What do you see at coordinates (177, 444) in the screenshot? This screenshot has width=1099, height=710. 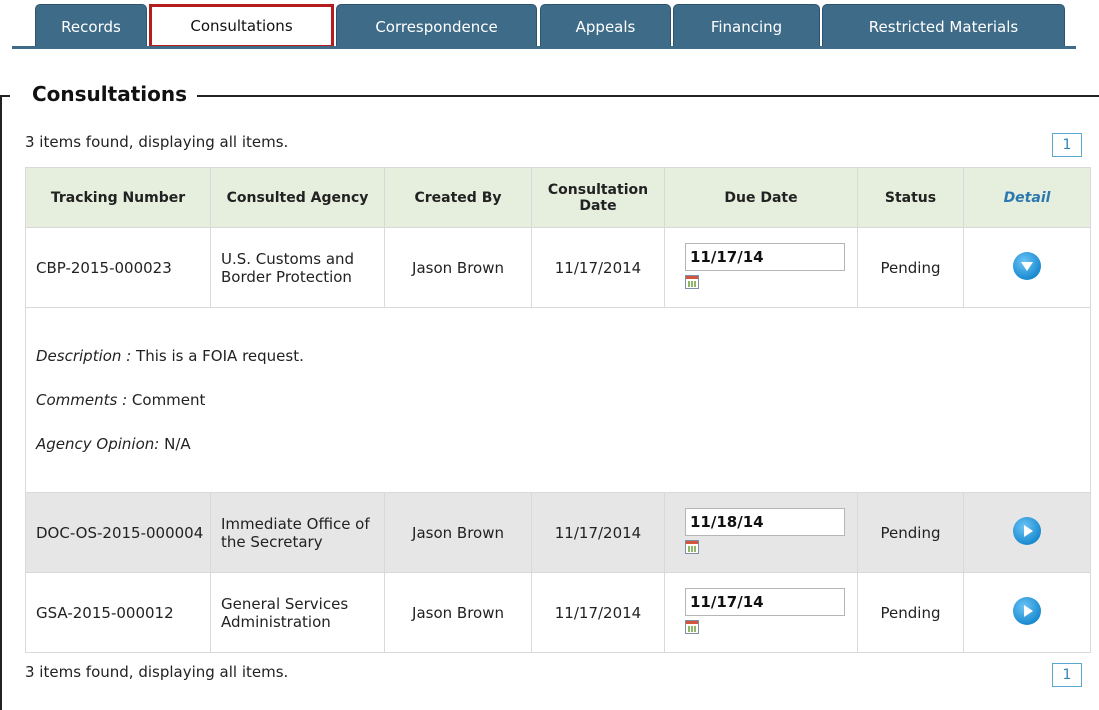 I see `opinion-value: N/A` at bounding box center [177, 444].